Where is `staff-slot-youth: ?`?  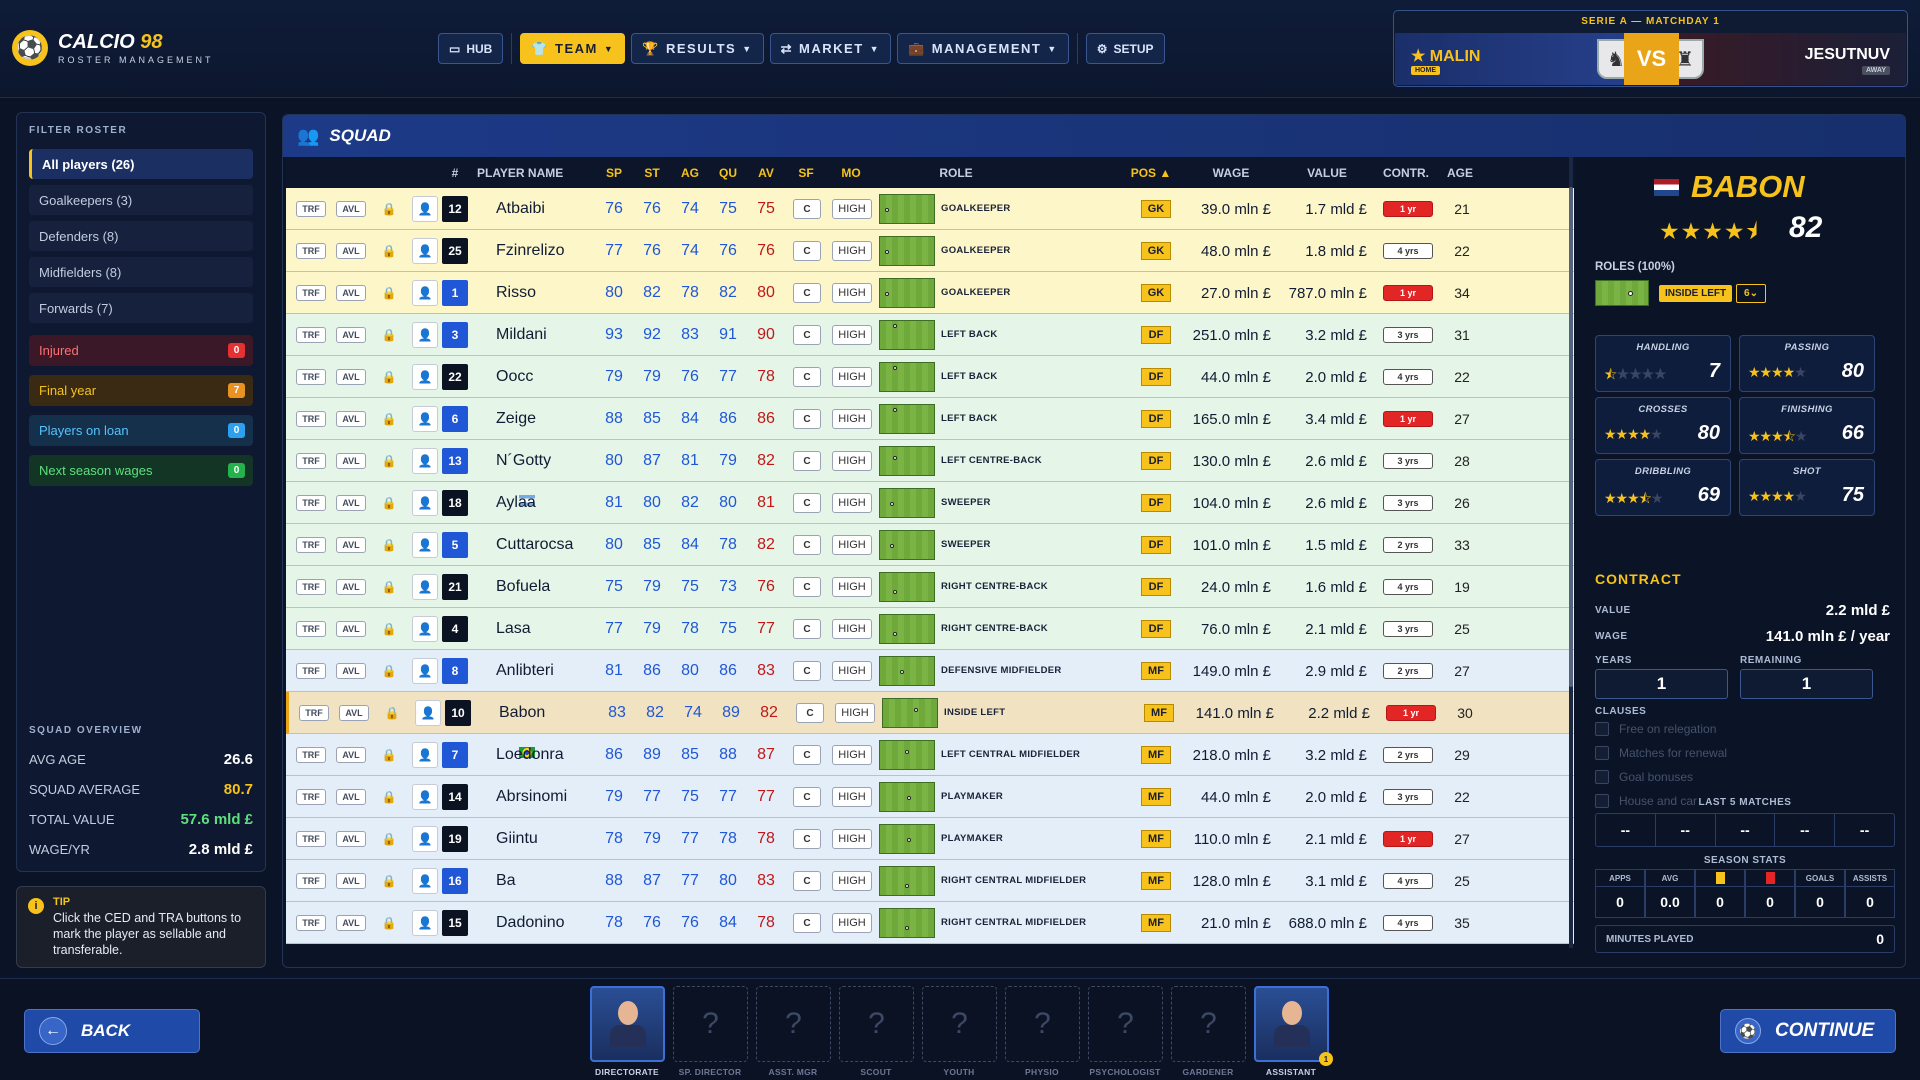
staff-slot-youth: ? is located at coordinates (959, 1024).